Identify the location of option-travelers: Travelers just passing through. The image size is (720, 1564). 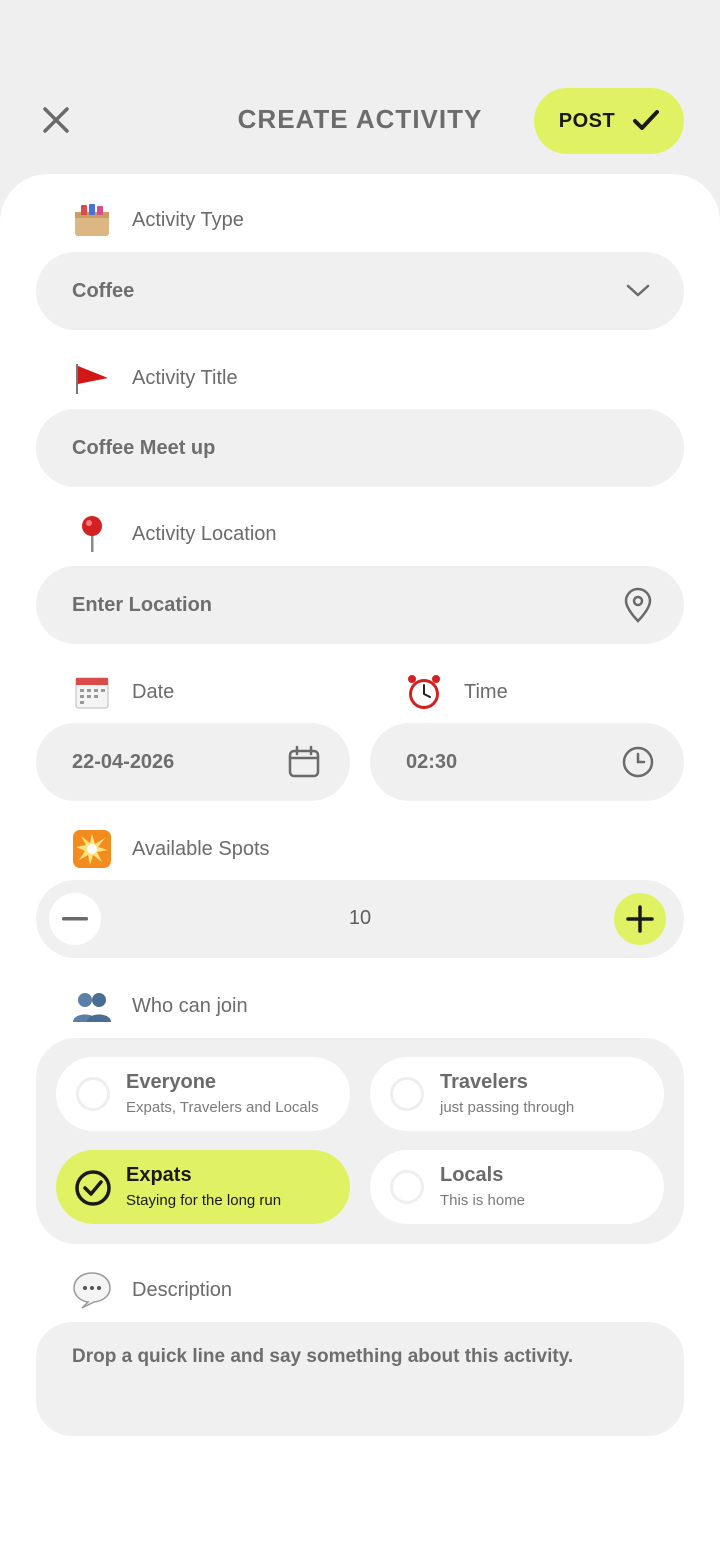
(517, 1094).